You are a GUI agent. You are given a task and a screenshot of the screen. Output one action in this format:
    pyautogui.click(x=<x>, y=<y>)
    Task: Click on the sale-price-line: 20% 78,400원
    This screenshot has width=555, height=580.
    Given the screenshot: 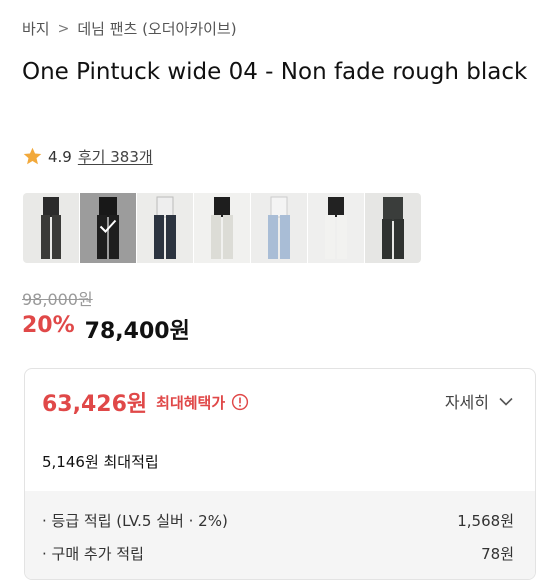 What is the action you would take?
    pyautogui.click(x=106, y=329)
    